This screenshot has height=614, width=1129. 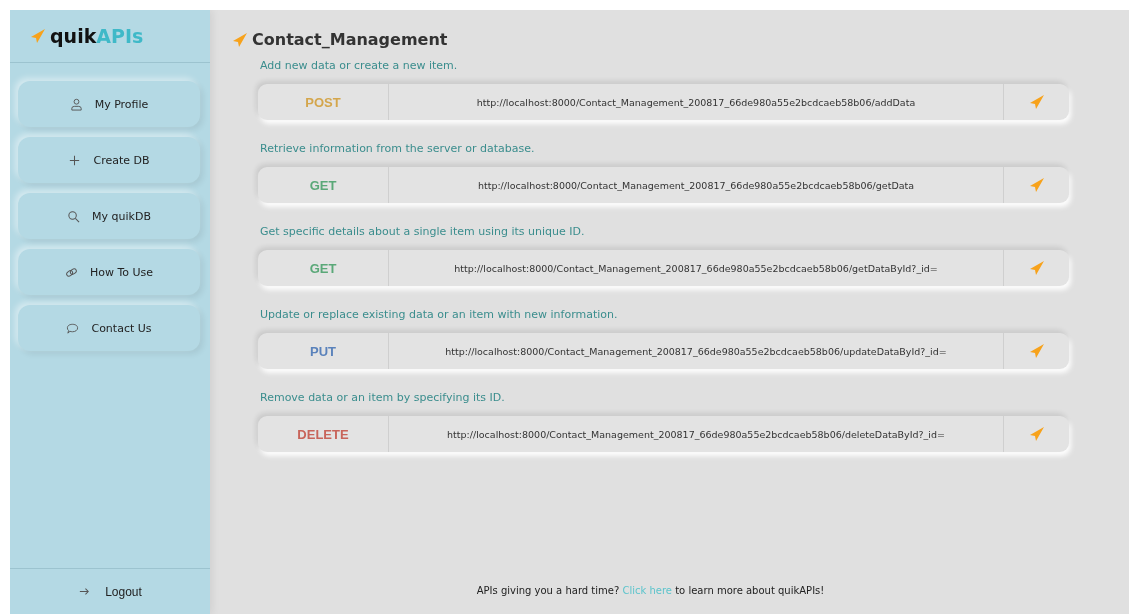 What do you see at coordinates (109, 328) in the screenshot?
I see `sidebar-item: Contact Us` at bounding box center [109, 328].